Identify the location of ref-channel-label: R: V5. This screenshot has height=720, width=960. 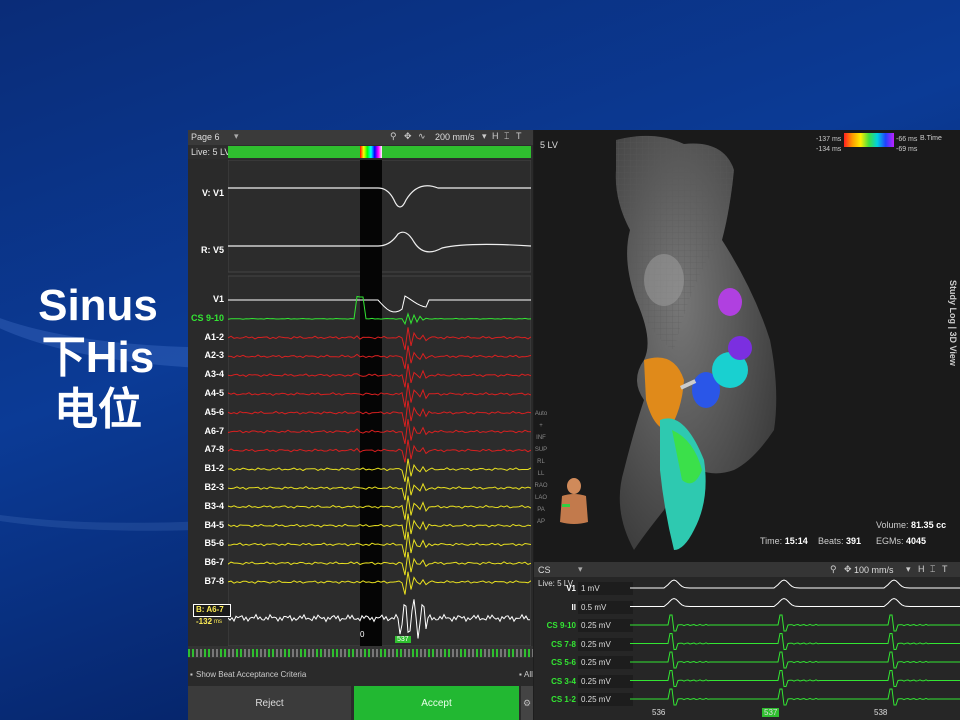
(204, 250).